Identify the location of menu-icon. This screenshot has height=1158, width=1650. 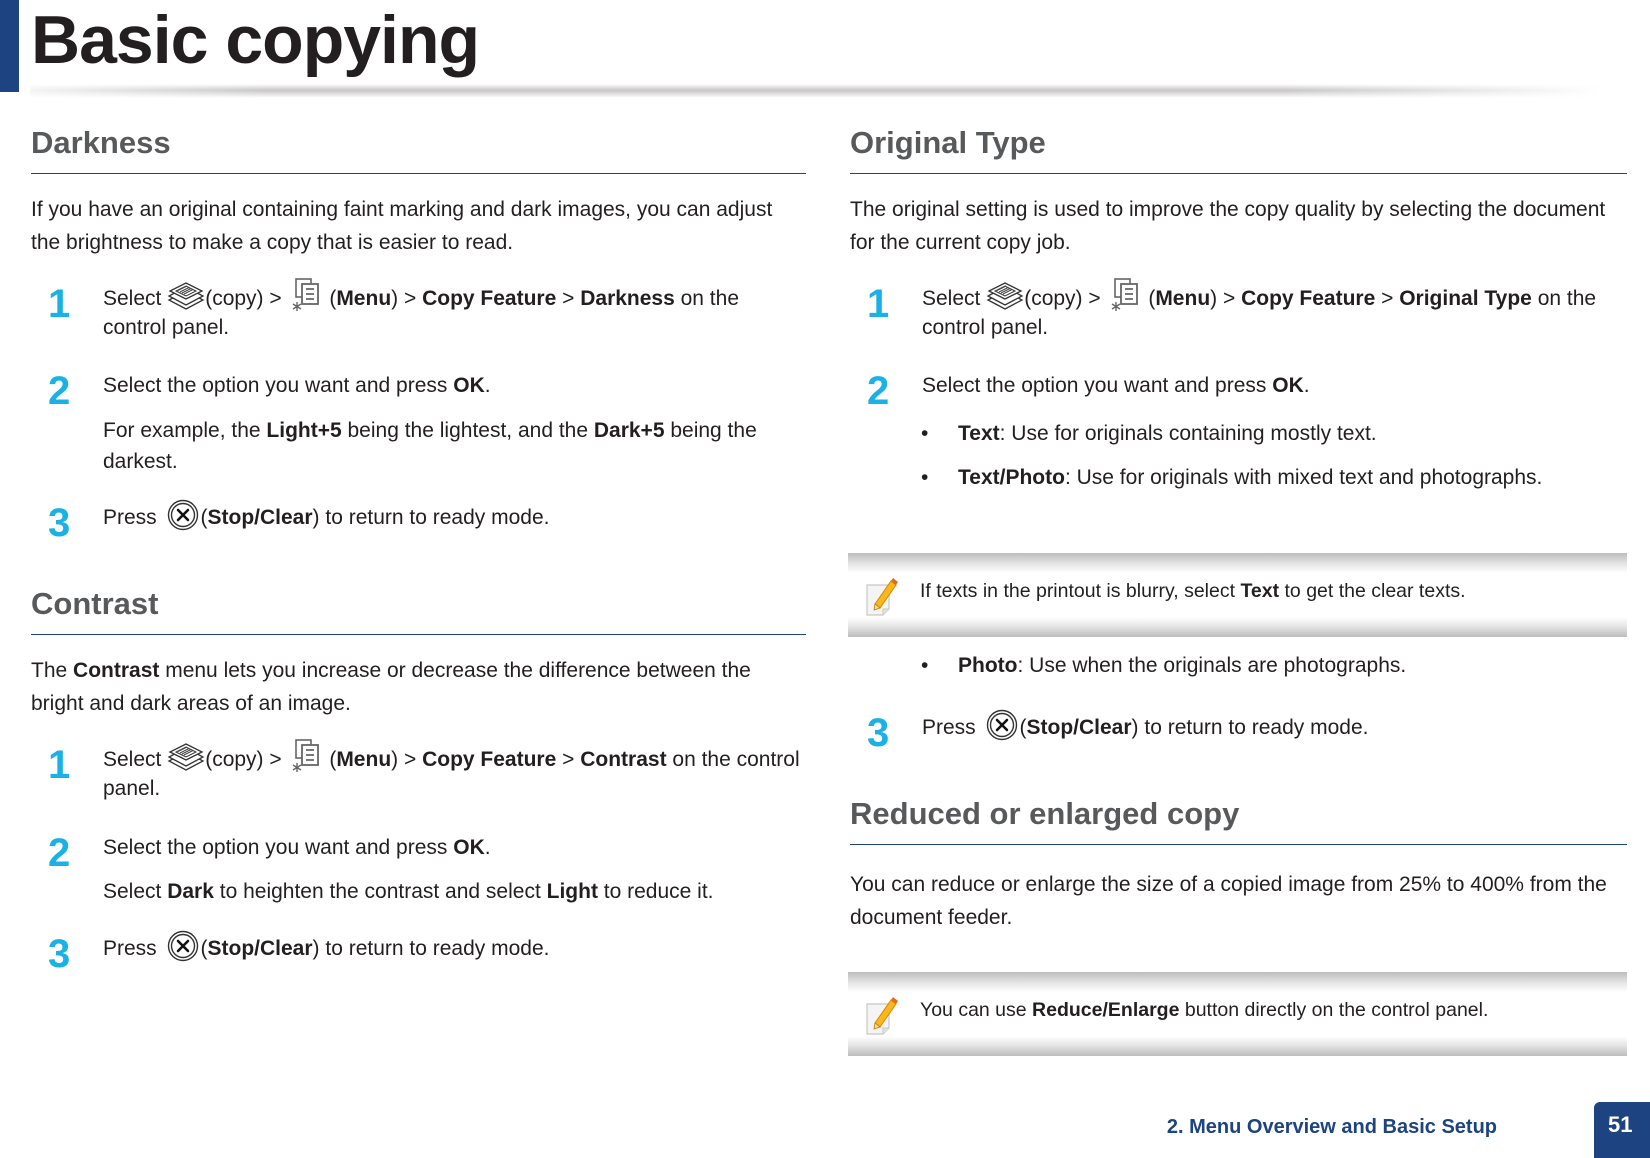
(306, 756).